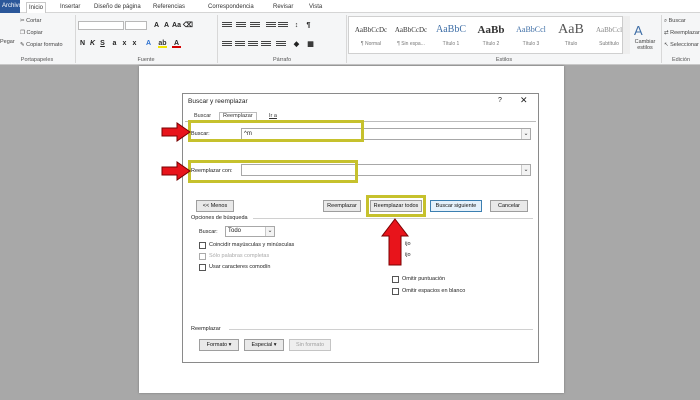 The height and width of the screenshot is (400, 700). What do you see at coordinates (266, 44) in the screenshot?
I see `justify-icon` at bounding box center [266, 44].